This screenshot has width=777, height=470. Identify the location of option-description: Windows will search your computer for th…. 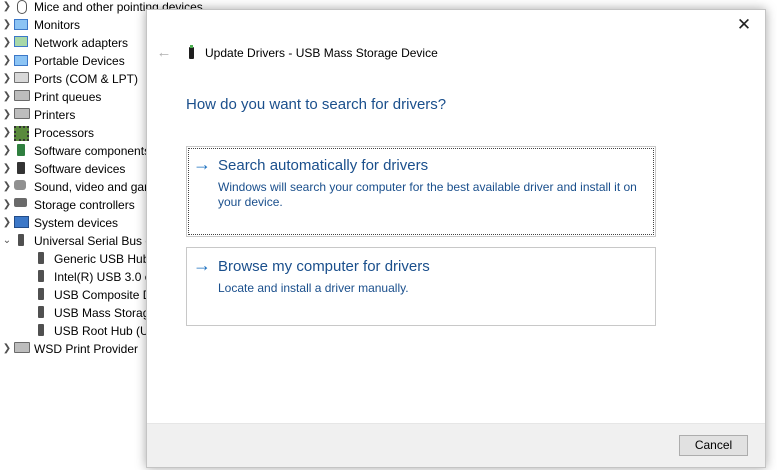
(427, 194).